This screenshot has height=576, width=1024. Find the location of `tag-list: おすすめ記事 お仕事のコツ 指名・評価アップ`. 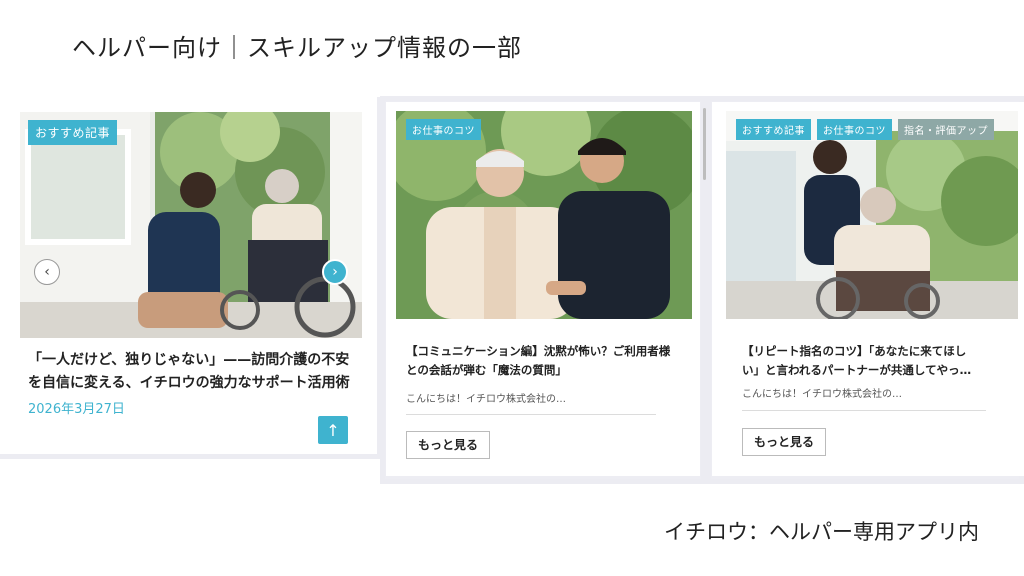

tag-list: おすすめ記事 お仕事のコツ 指名・評価アップ is located at coordinates (865, 129).